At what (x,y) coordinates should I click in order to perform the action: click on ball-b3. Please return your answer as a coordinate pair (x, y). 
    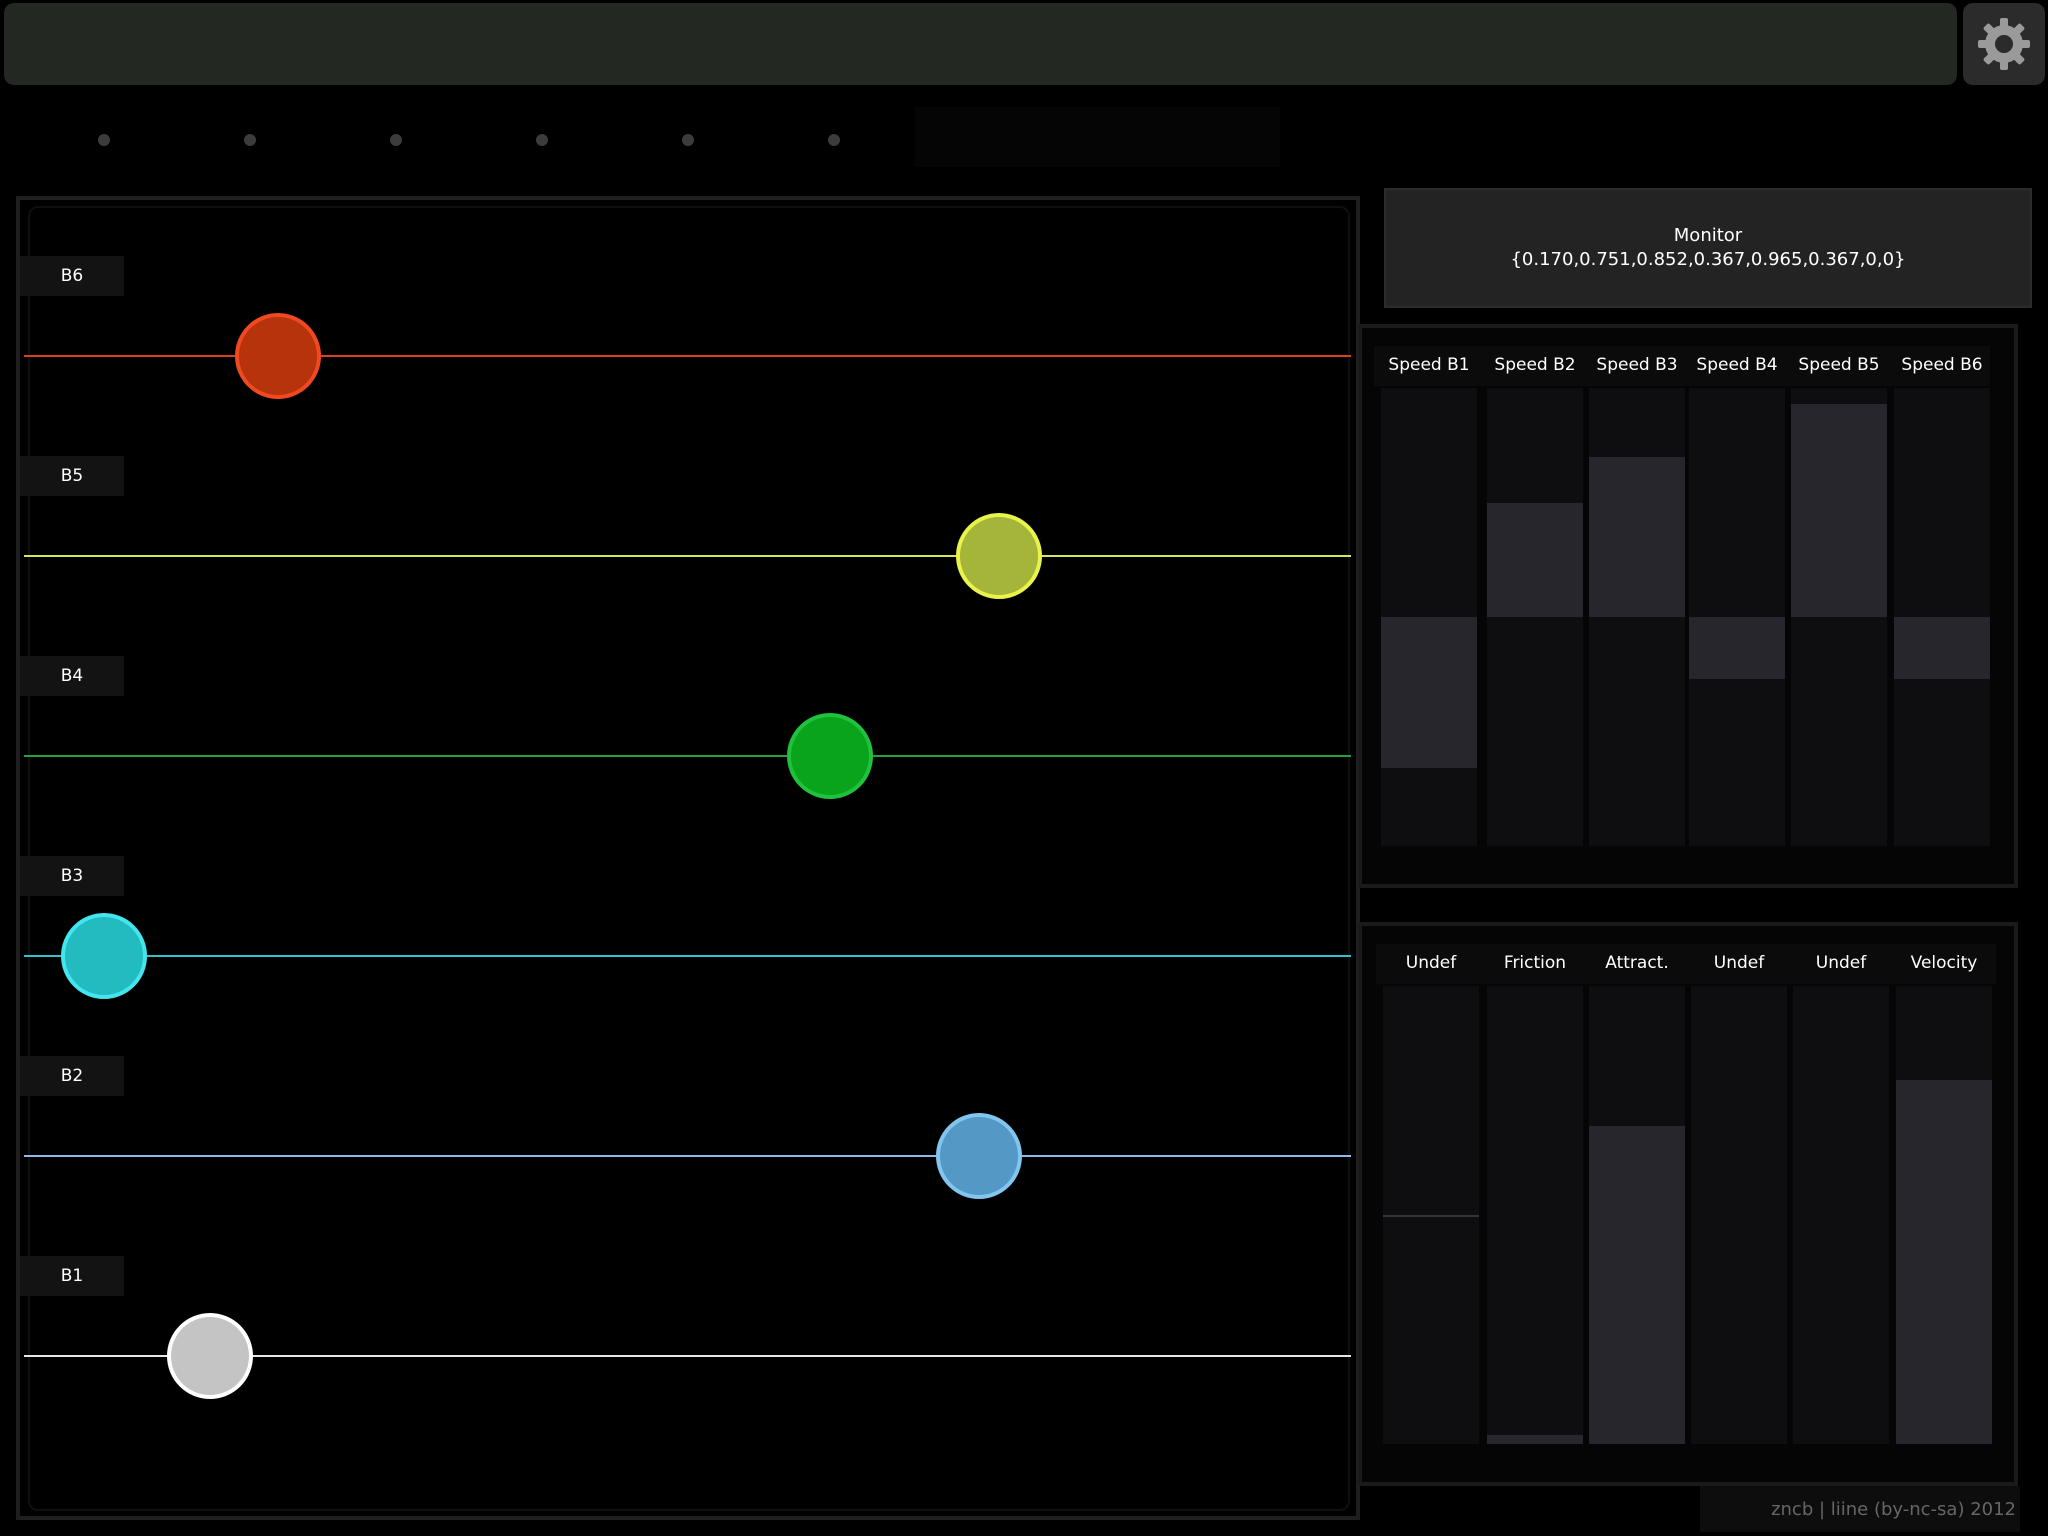
    Looking at the image, I should click on (104, 956).